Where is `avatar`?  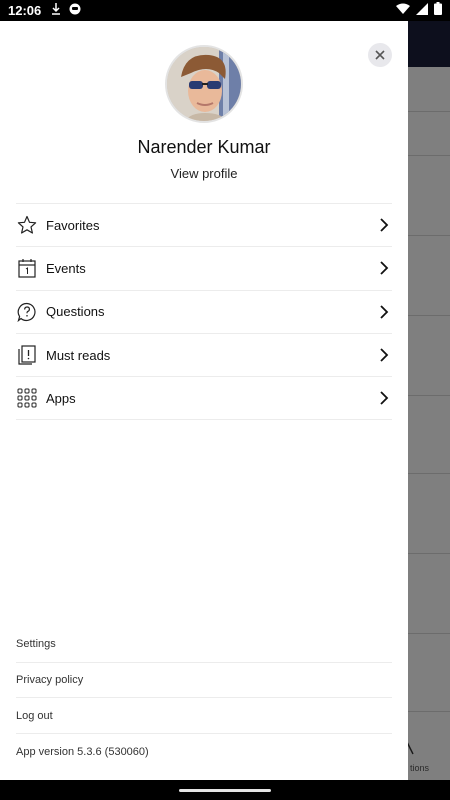 avatar is located at coordinates (204, 84).